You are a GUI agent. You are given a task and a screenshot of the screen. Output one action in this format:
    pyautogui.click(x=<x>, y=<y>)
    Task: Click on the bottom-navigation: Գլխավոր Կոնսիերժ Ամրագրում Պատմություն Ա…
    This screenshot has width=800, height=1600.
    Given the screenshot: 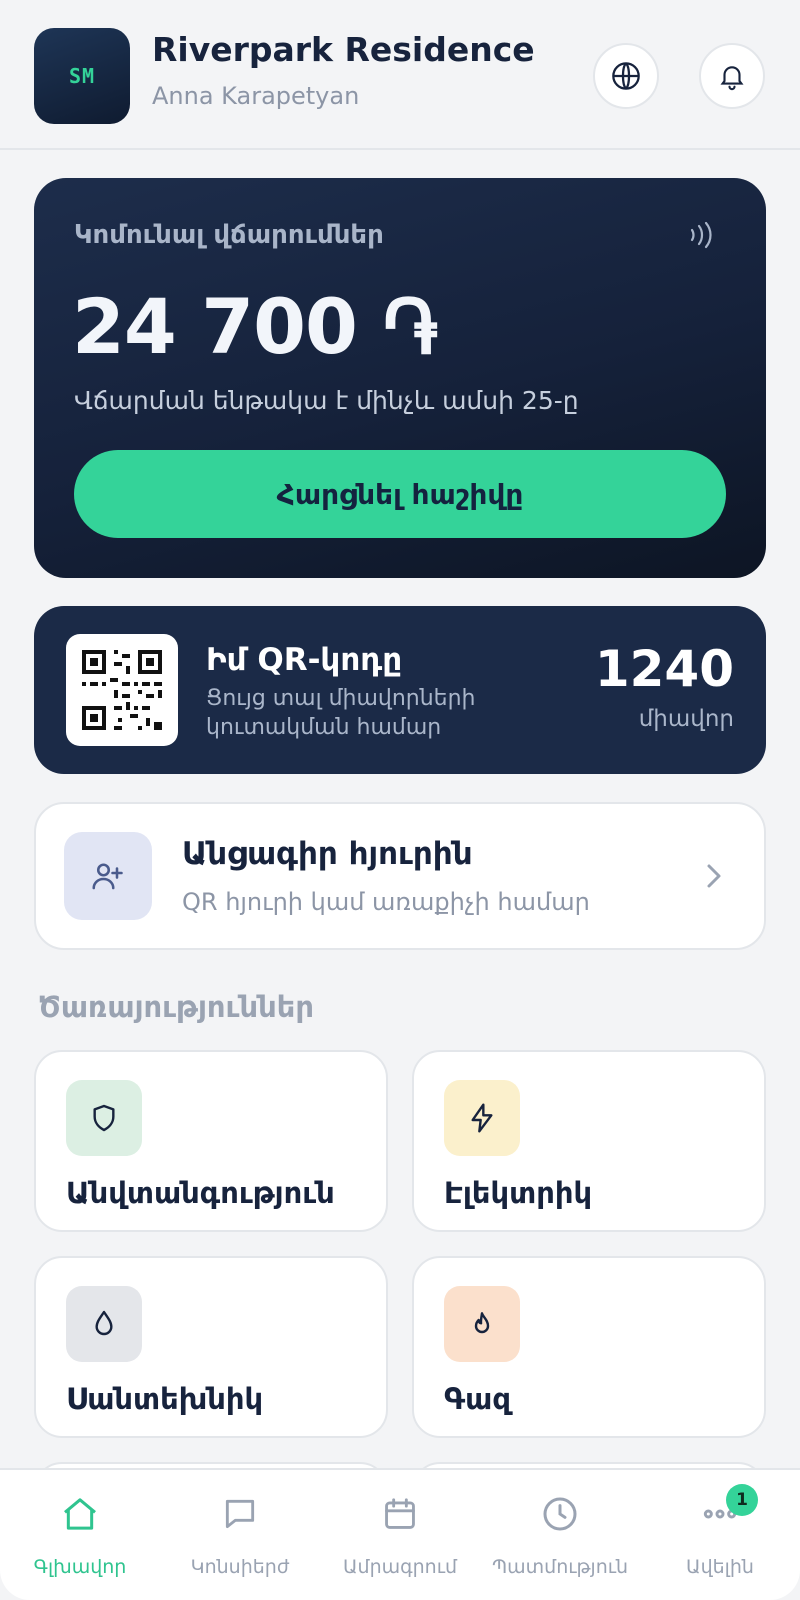 What is the action you would take?
    pyautogui.click(x=400, y=1534)
    